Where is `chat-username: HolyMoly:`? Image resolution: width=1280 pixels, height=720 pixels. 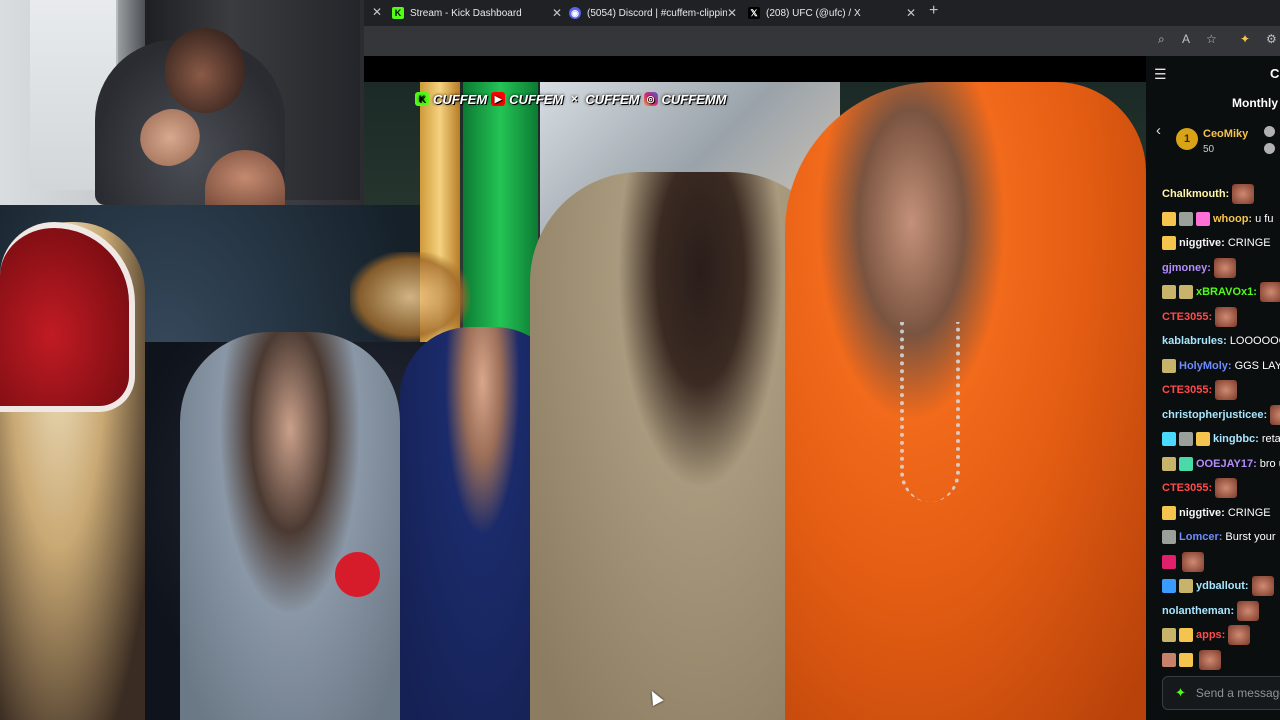
chat-username: HolyMoly: is located at coordinates (1205, 366).